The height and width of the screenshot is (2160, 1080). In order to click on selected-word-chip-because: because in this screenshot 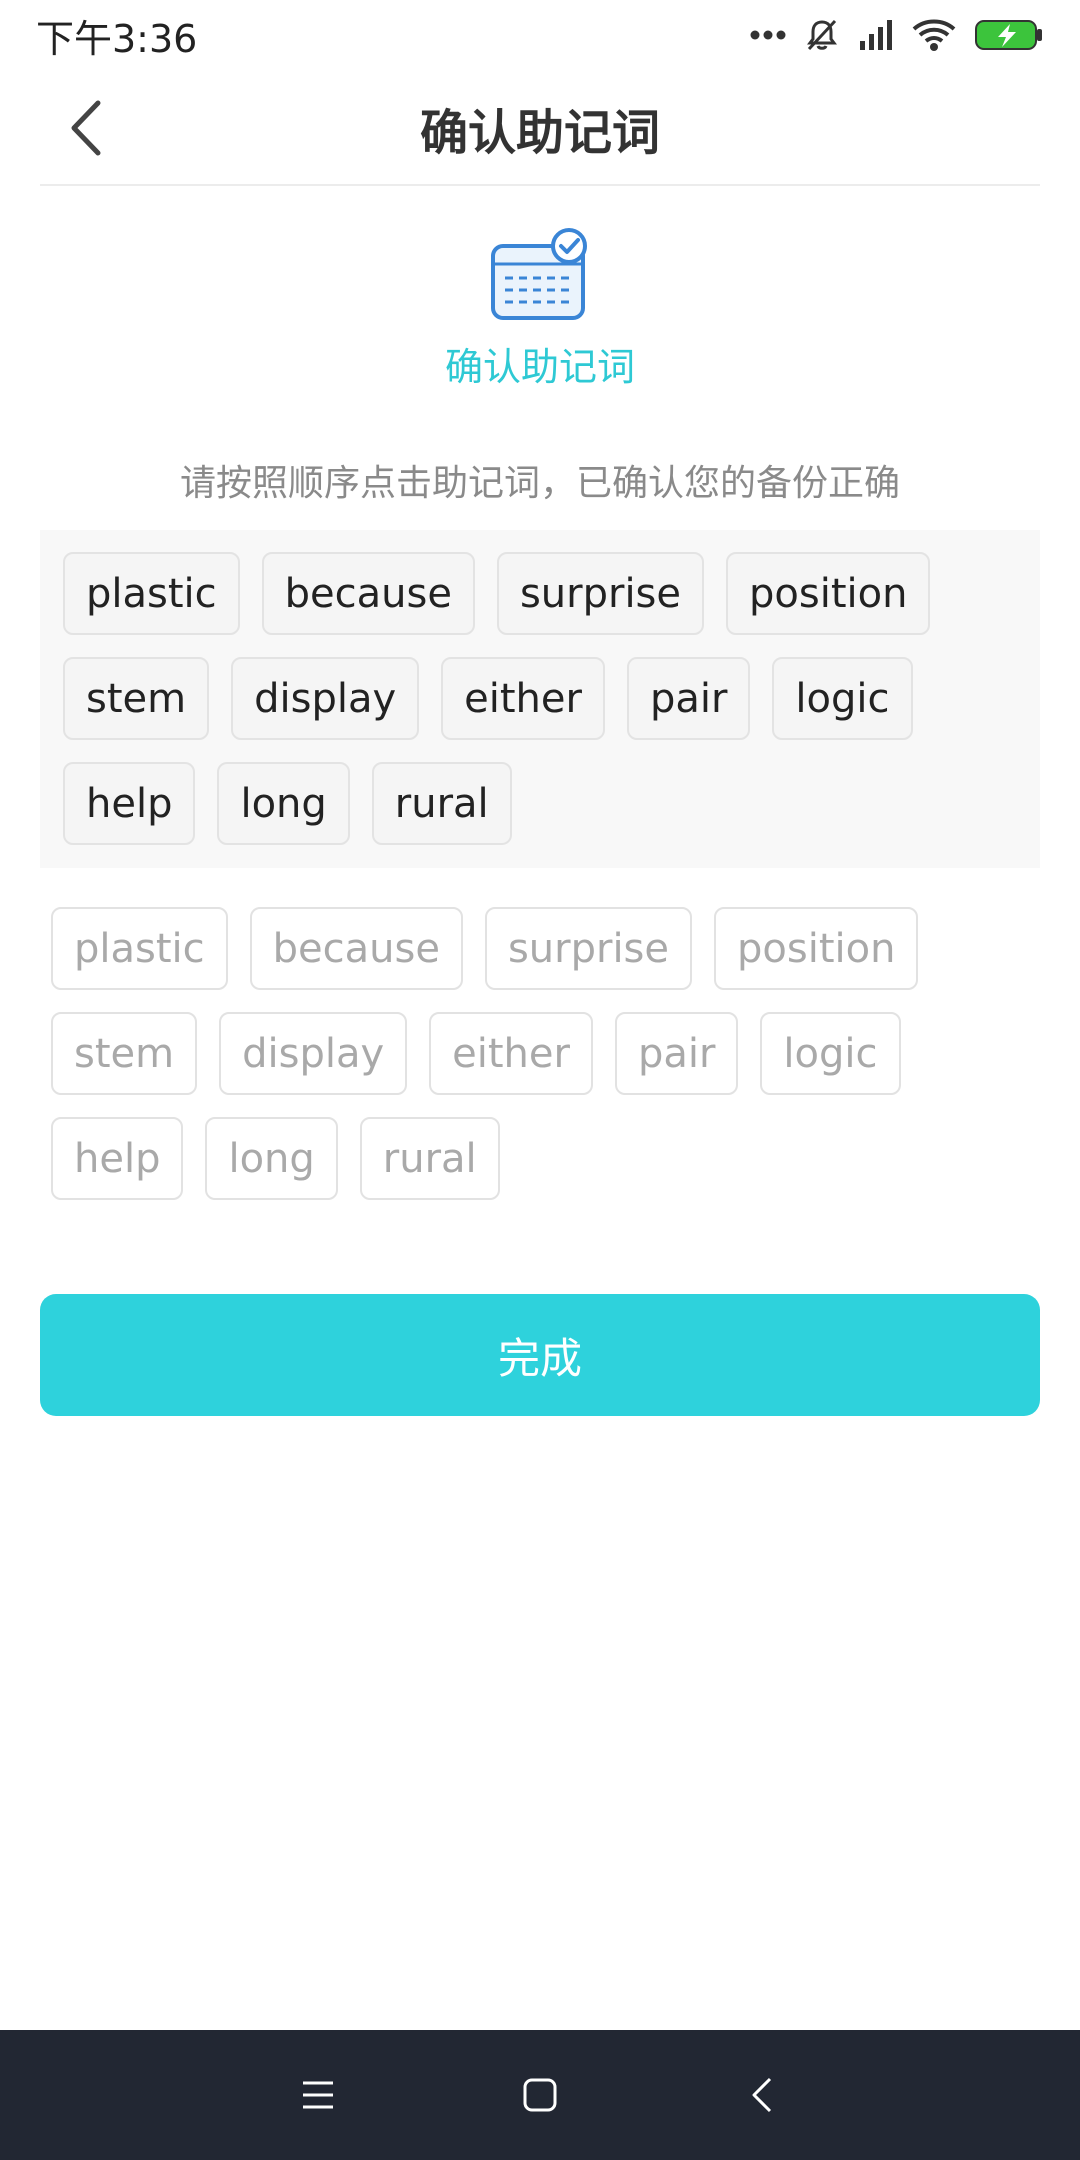, I will do `click(368, 593)`.